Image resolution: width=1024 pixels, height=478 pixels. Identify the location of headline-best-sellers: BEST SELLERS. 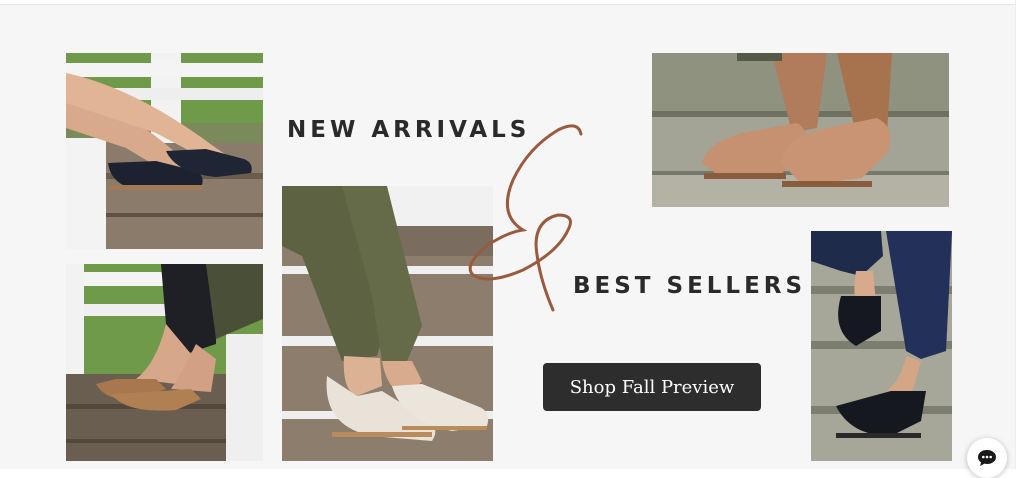
(690, 286).